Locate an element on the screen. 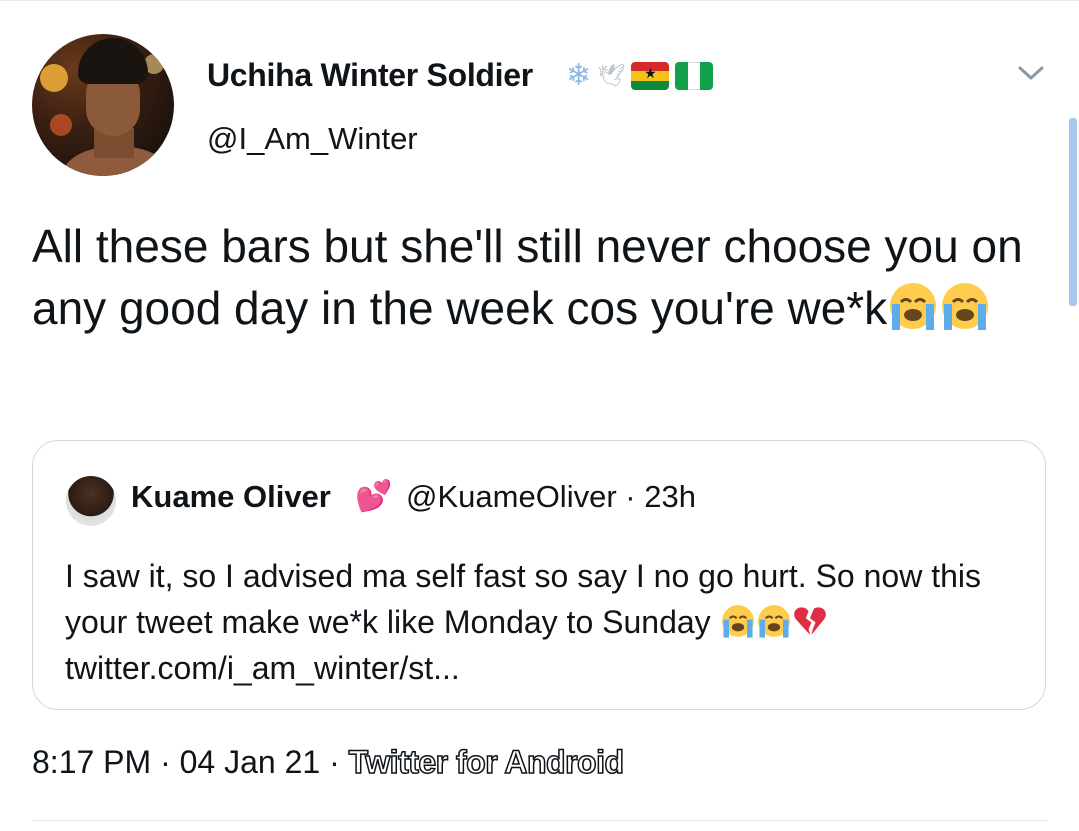 This screenshot has width=1079, height=831. quoted-author-avatar is located at coordinates (91, 501).